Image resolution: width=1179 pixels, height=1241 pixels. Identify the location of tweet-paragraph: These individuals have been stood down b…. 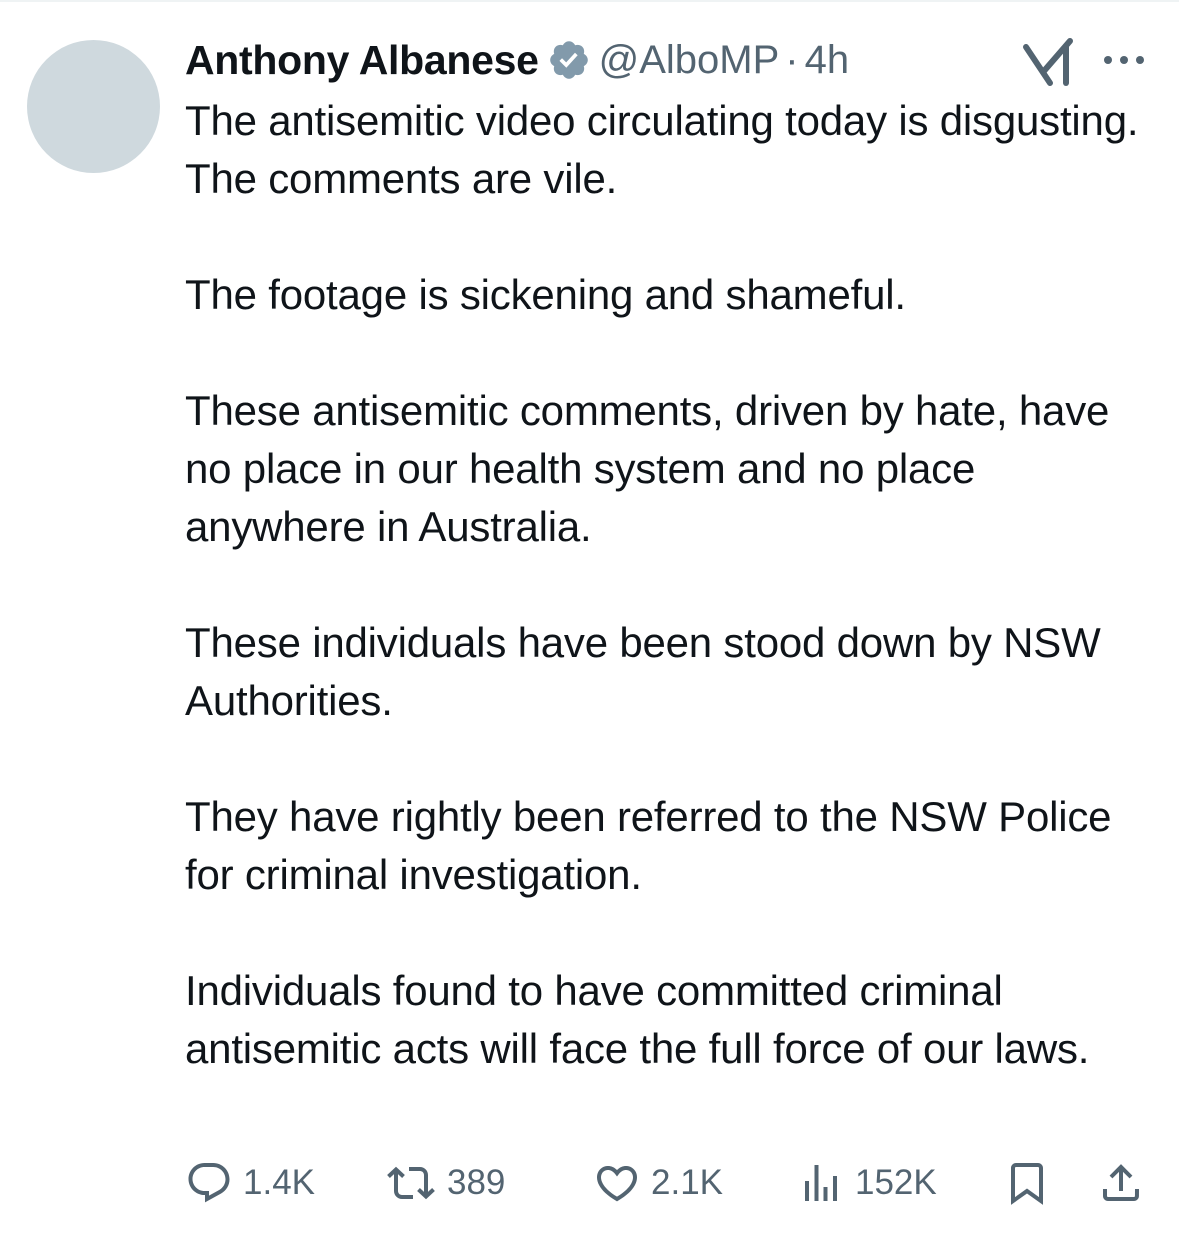
(643, 671).